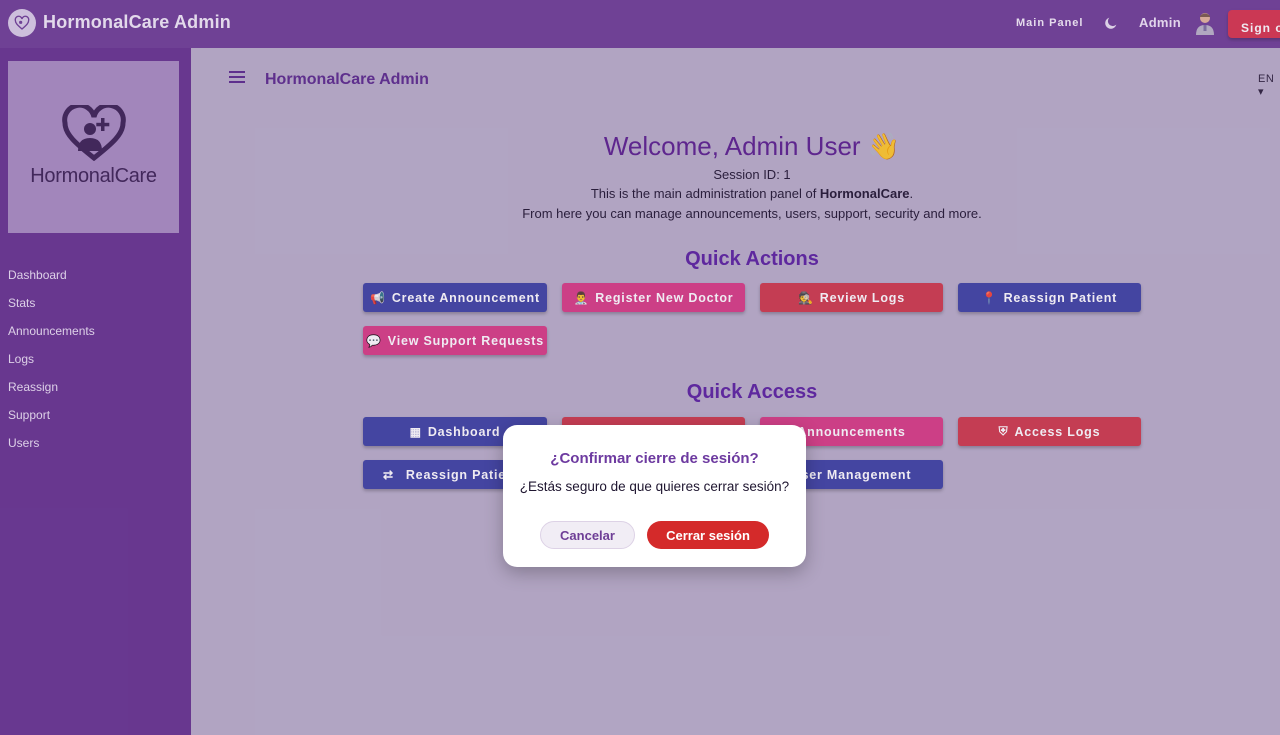 The width and height of the screenshot is (1280, 735). What do you see at coordinates (654, 458) in the screenshot?
I see `dialog-title: ¿Confirmar cierre de sesión?` at bounding box center [654, 458].